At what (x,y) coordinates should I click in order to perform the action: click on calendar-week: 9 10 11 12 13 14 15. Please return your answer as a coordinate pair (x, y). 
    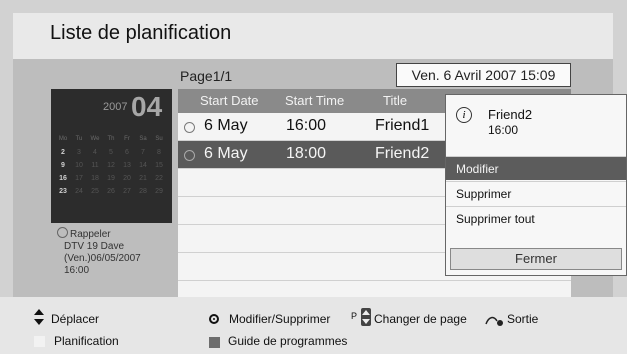
    Looking at the image, I should click on (112, 165).